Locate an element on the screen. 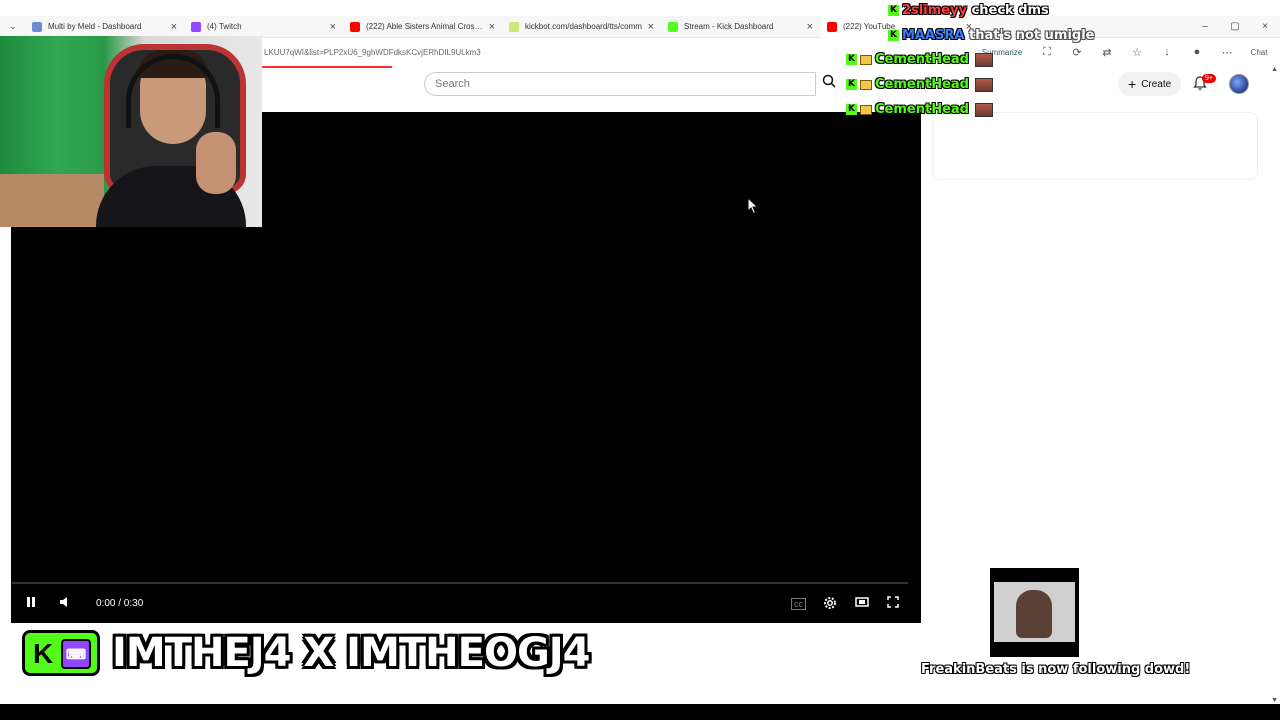 Image resolution: width=1280 pixels, height=720 pixels. page-load-progress is located at coordinates (327, 67).